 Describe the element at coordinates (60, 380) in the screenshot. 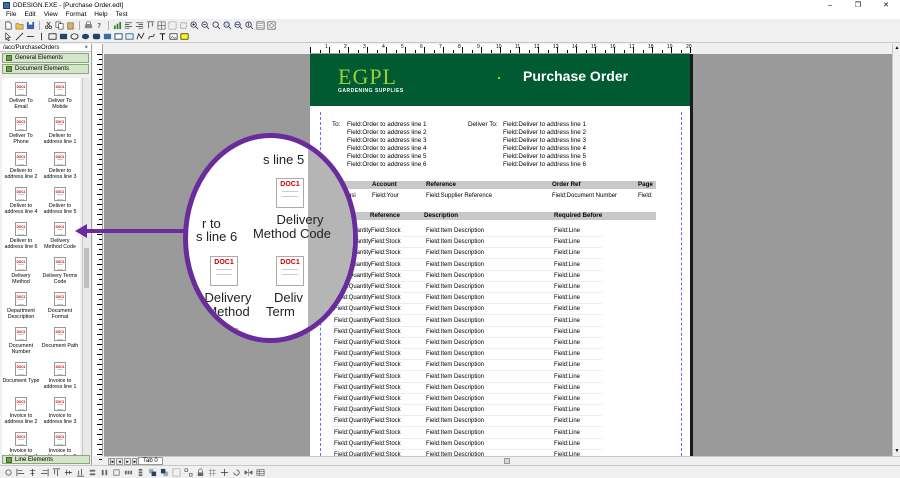

I see `element-item: Invoice to address line 1` at that location.